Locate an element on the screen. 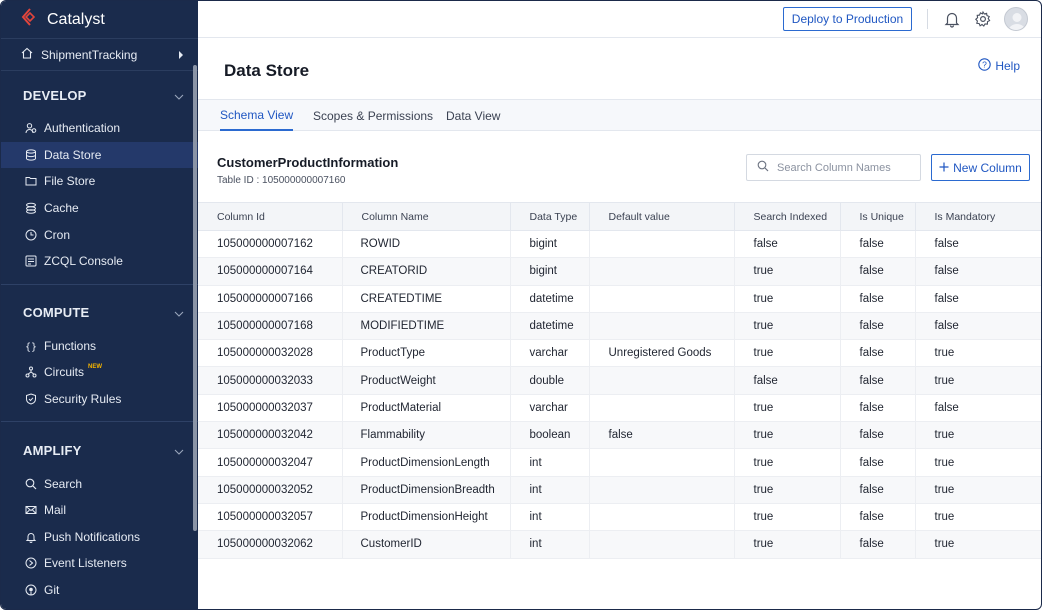  search-icon is located at coordinates (31, 484).